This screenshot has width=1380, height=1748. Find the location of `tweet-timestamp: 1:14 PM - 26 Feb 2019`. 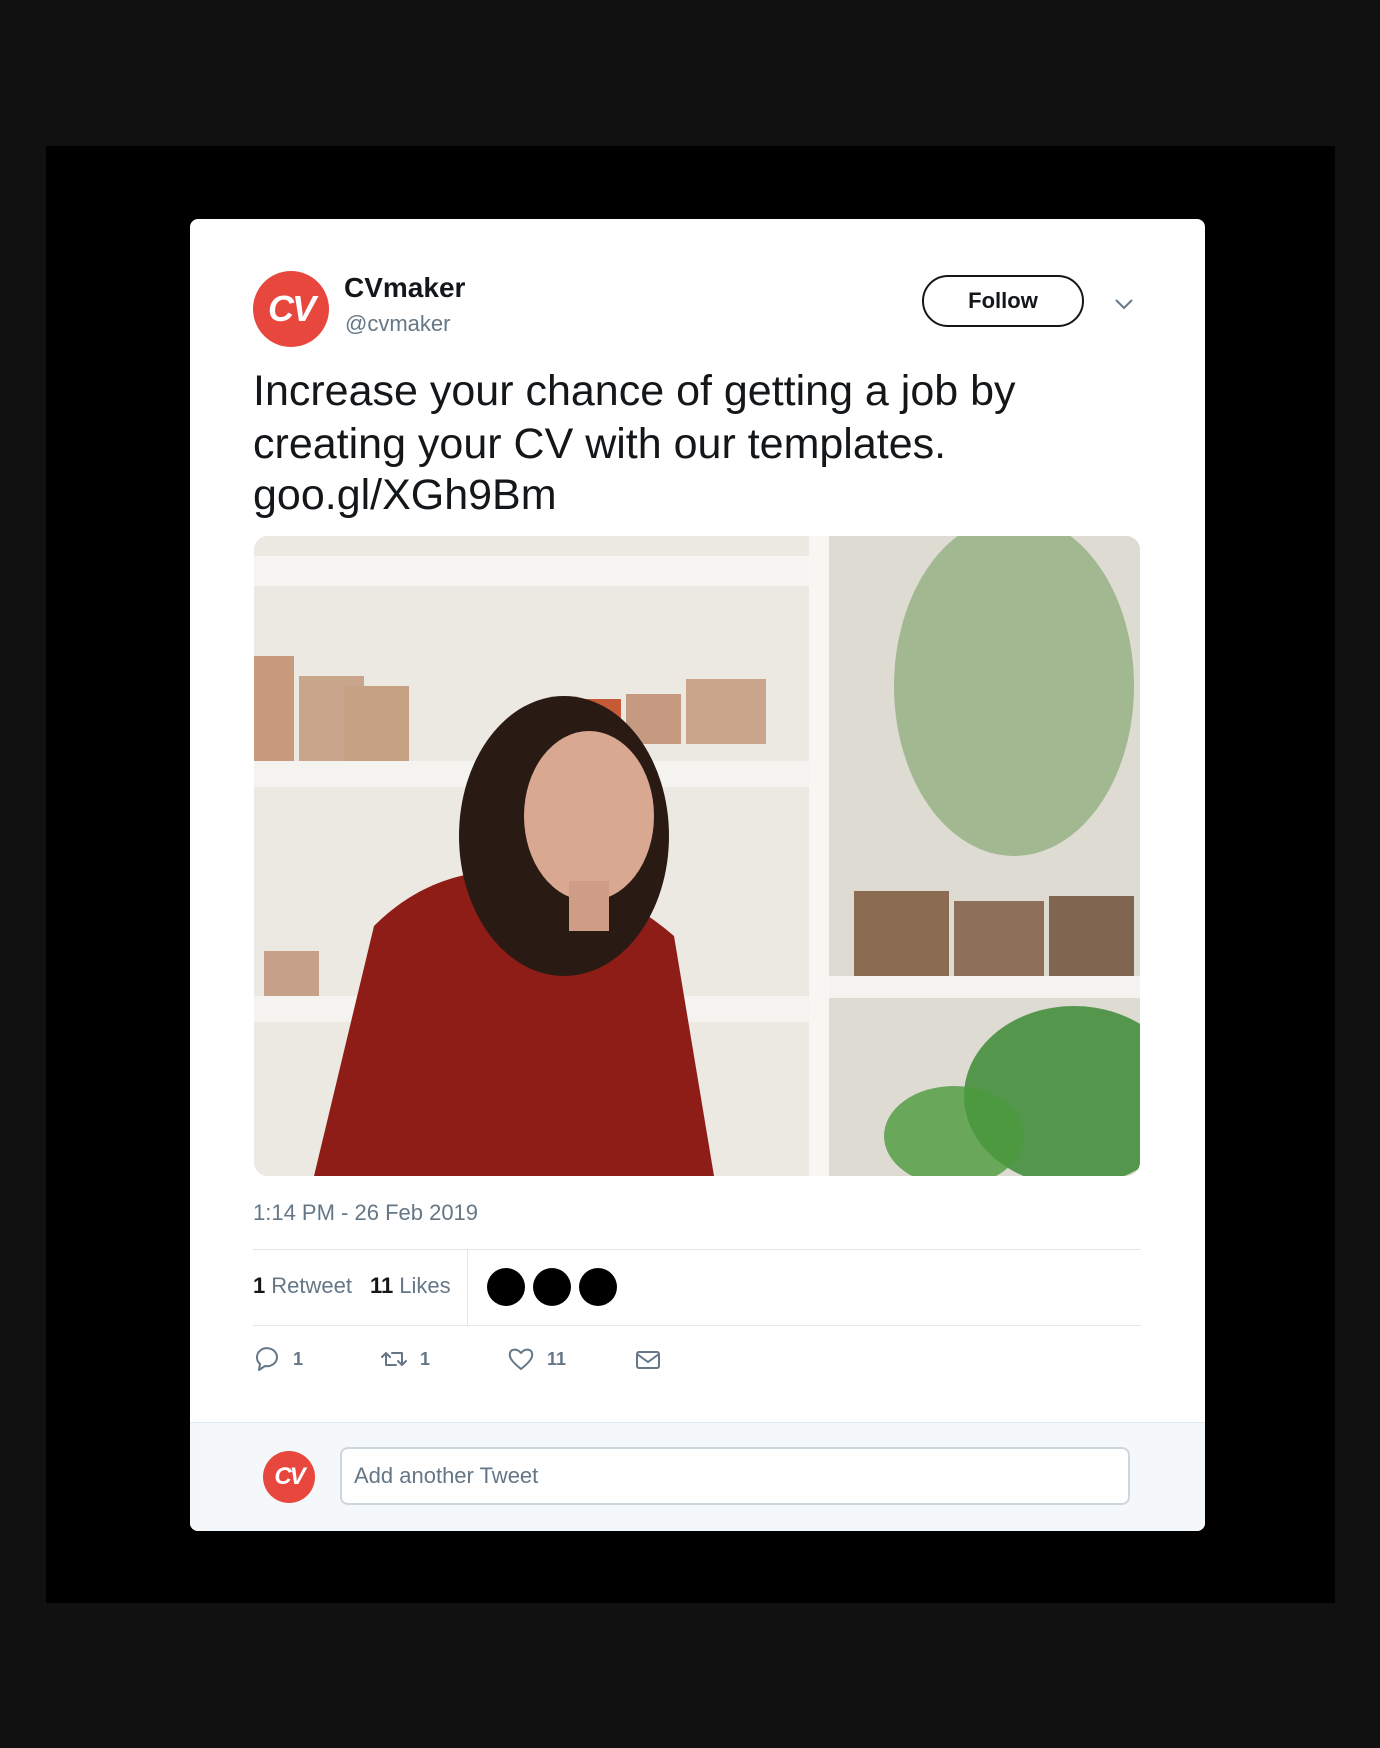

tweet-timestamp: 1:14 PM - 26 Feb 2019 is located at coordinates (365, 1213).